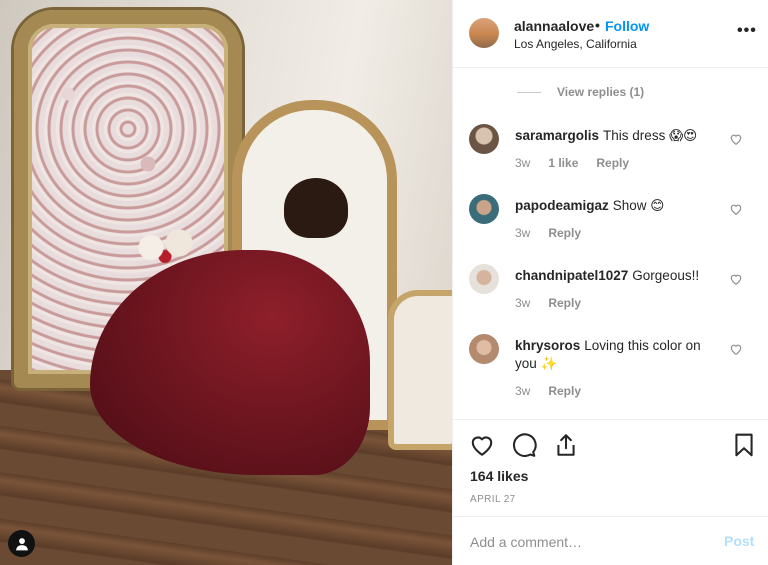 This screenshot has width=768, height=565. I want to click on comment-text: This dress 😱😍, so click(650, 135).